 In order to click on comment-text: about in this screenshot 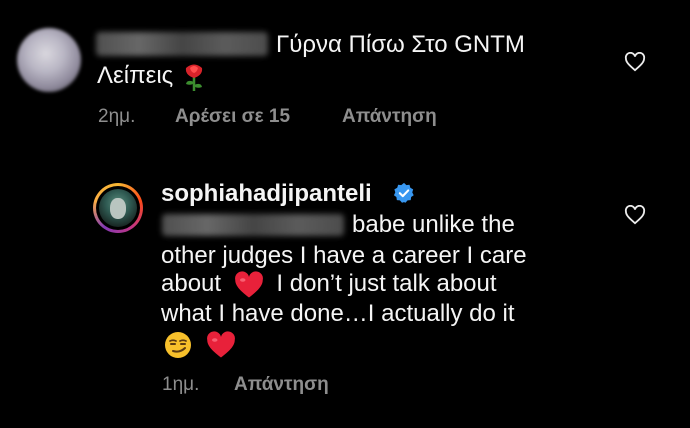, I will do `click(191, 283)`.